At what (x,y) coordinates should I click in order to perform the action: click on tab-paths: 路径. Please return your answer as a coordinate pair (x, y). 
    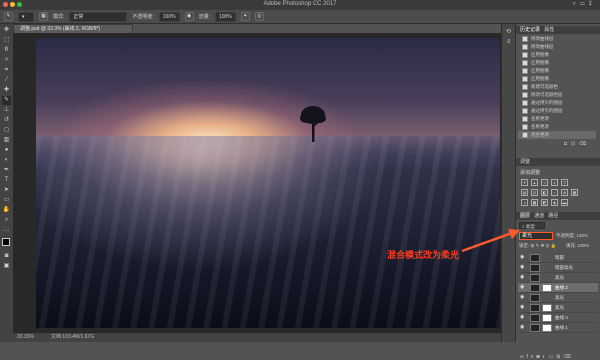
    Looking at the image, I should click on (553, 216).